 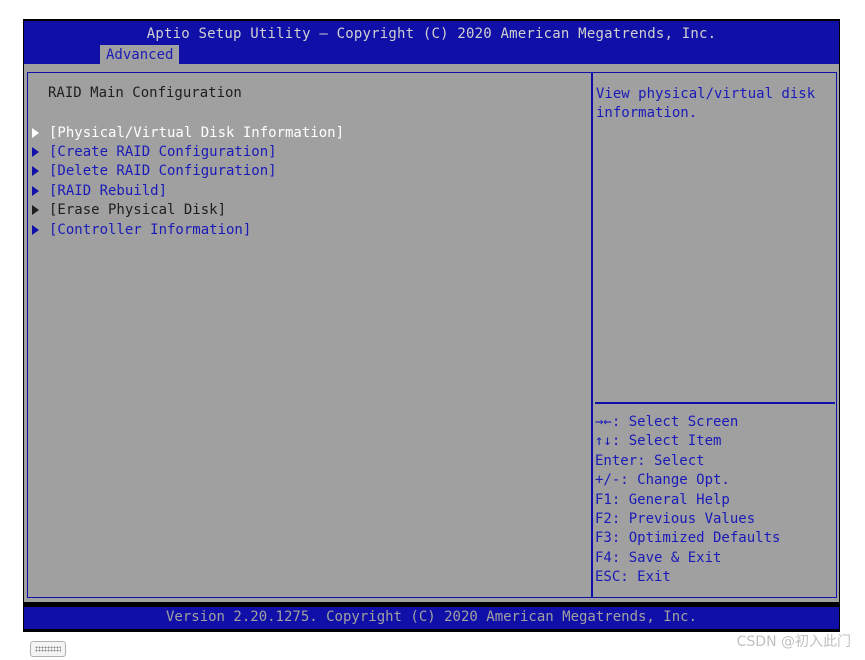 I want to click on menu-item-physical-virtual-disk-information: [Physical/Virtual Disk Information], so click(x=188, y=132).